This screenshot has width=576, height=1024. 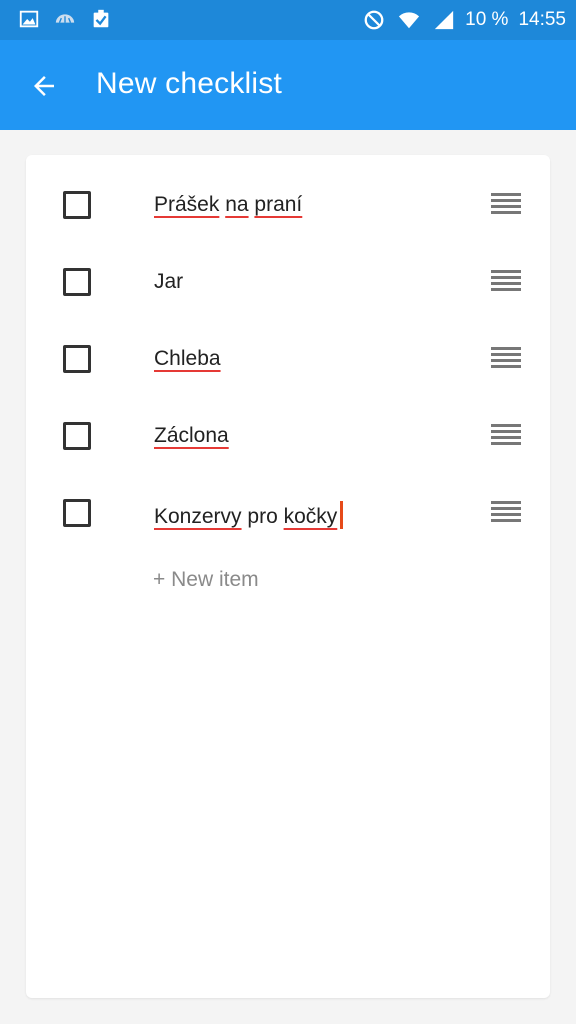 What do you see at coordinates (310, 516) in the screenshot?
I see `item-word: kočky` at bounding box center [310, 516].